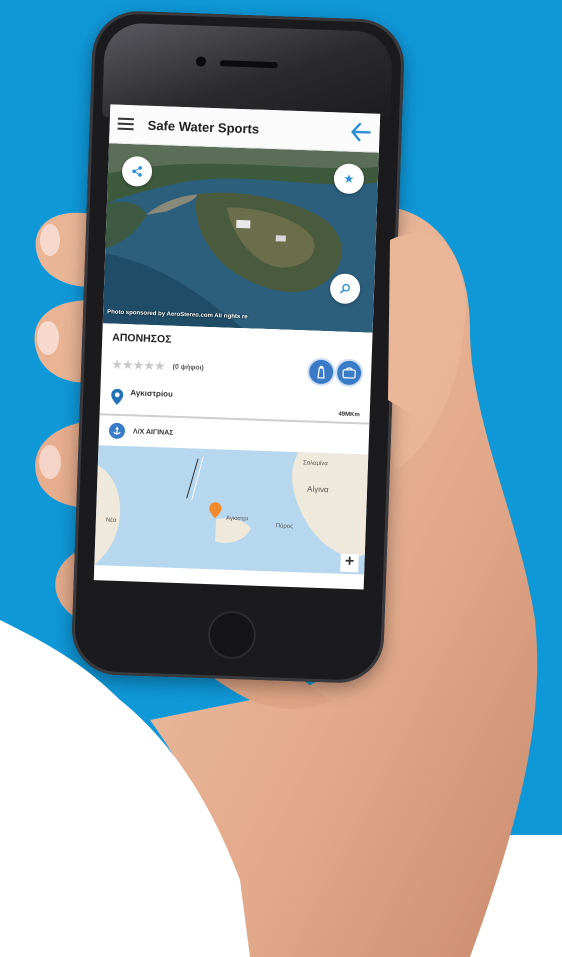 This screenshot has height=957, width=562. I want to click on menu-icon, so click(125, 124).